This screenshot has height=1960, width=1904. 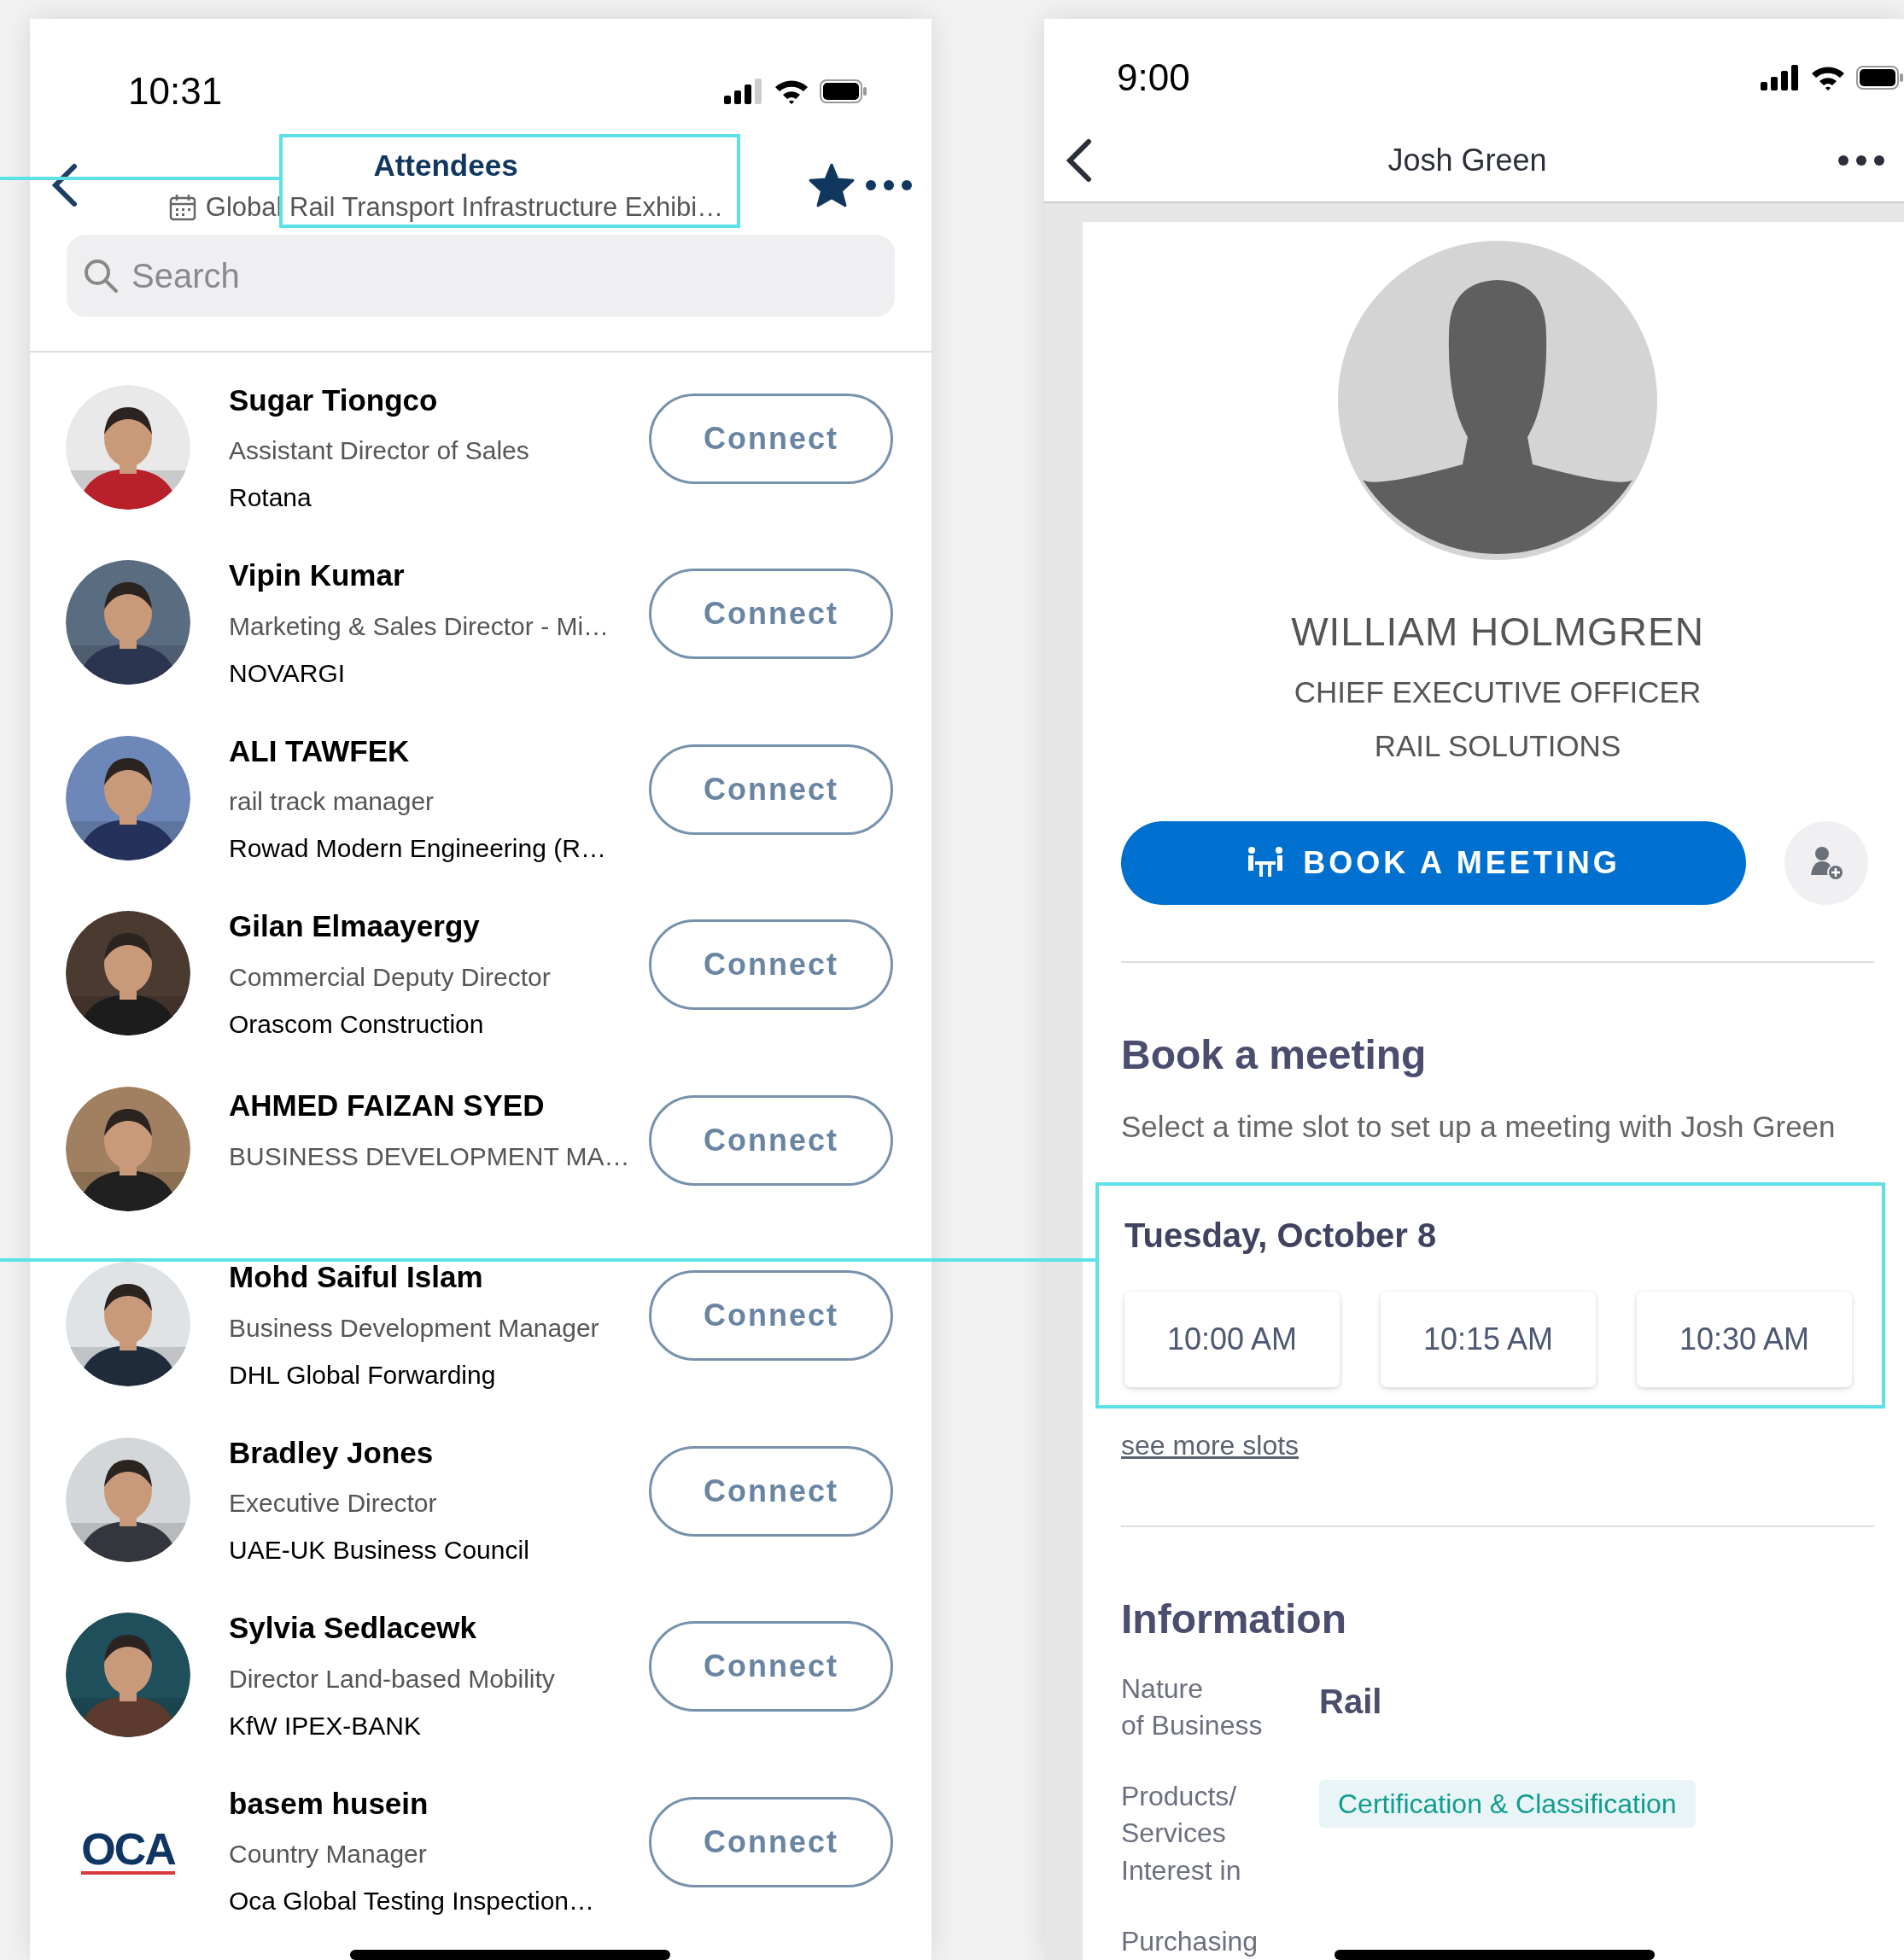 What do you see at coordinates (329, 1804) in the screenshot?
I see `attendee-name: basem husein` at bounding box center [329, 1804].